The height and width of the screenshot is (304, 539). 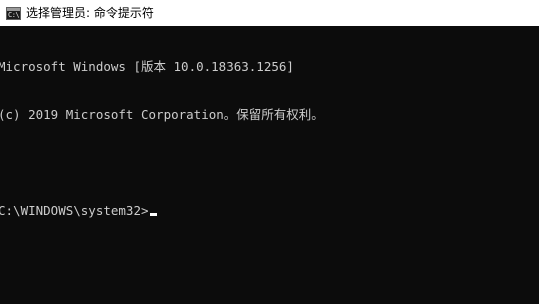 I want to click on console-line-version: Microsoft Windows [版本 10.0.18363.1256], so click(x=147, y=66).